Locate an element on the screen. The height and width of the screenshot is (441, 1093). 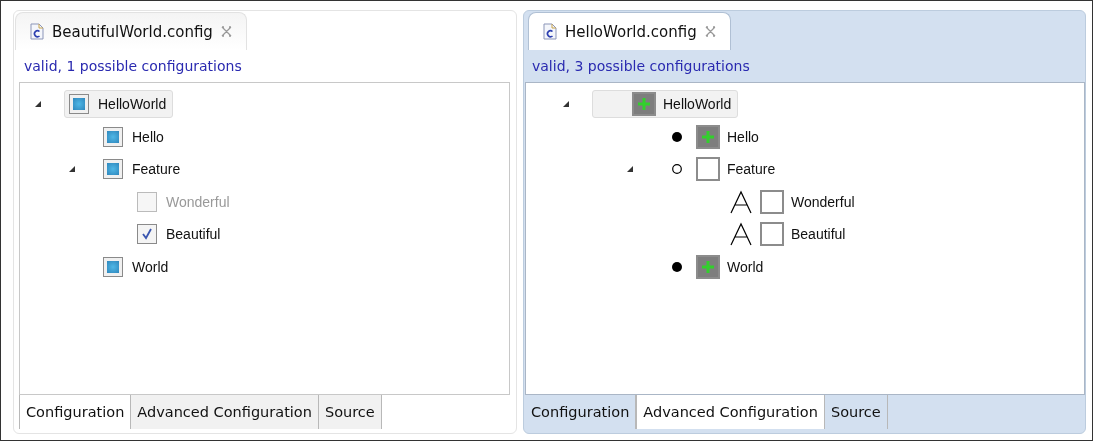
file-name: HelloWorld.config is located at coordinates (631, 31).